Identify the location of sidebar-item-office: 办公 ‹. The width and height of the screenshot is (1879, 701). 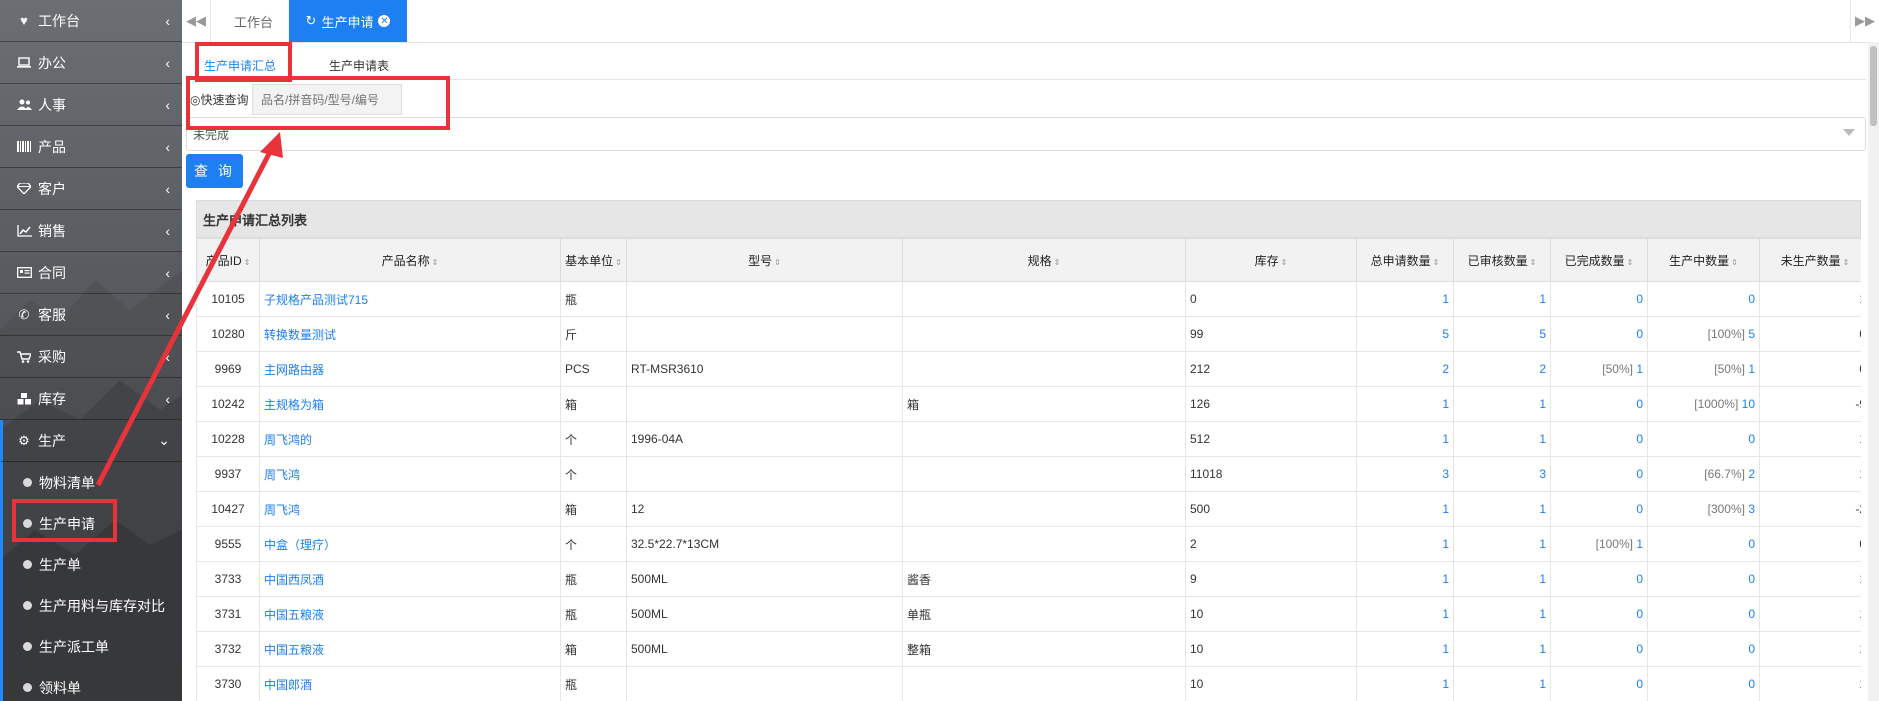
(91, 63).